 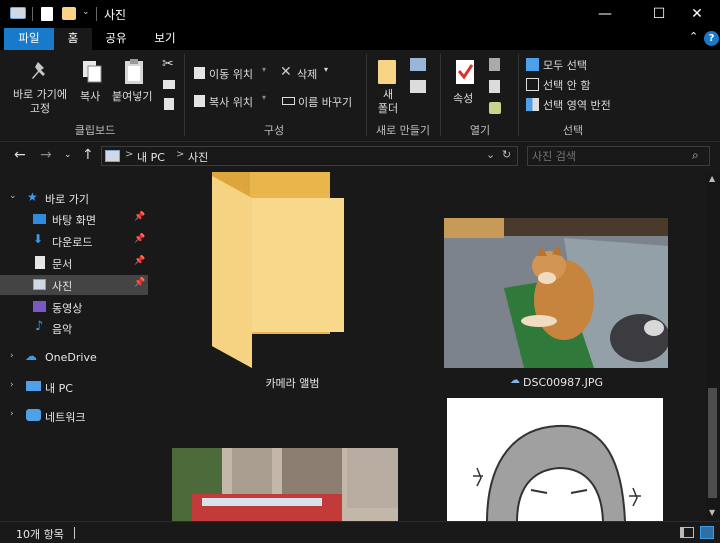 I want to click on select-none-icon, so click(x=532, y=84).